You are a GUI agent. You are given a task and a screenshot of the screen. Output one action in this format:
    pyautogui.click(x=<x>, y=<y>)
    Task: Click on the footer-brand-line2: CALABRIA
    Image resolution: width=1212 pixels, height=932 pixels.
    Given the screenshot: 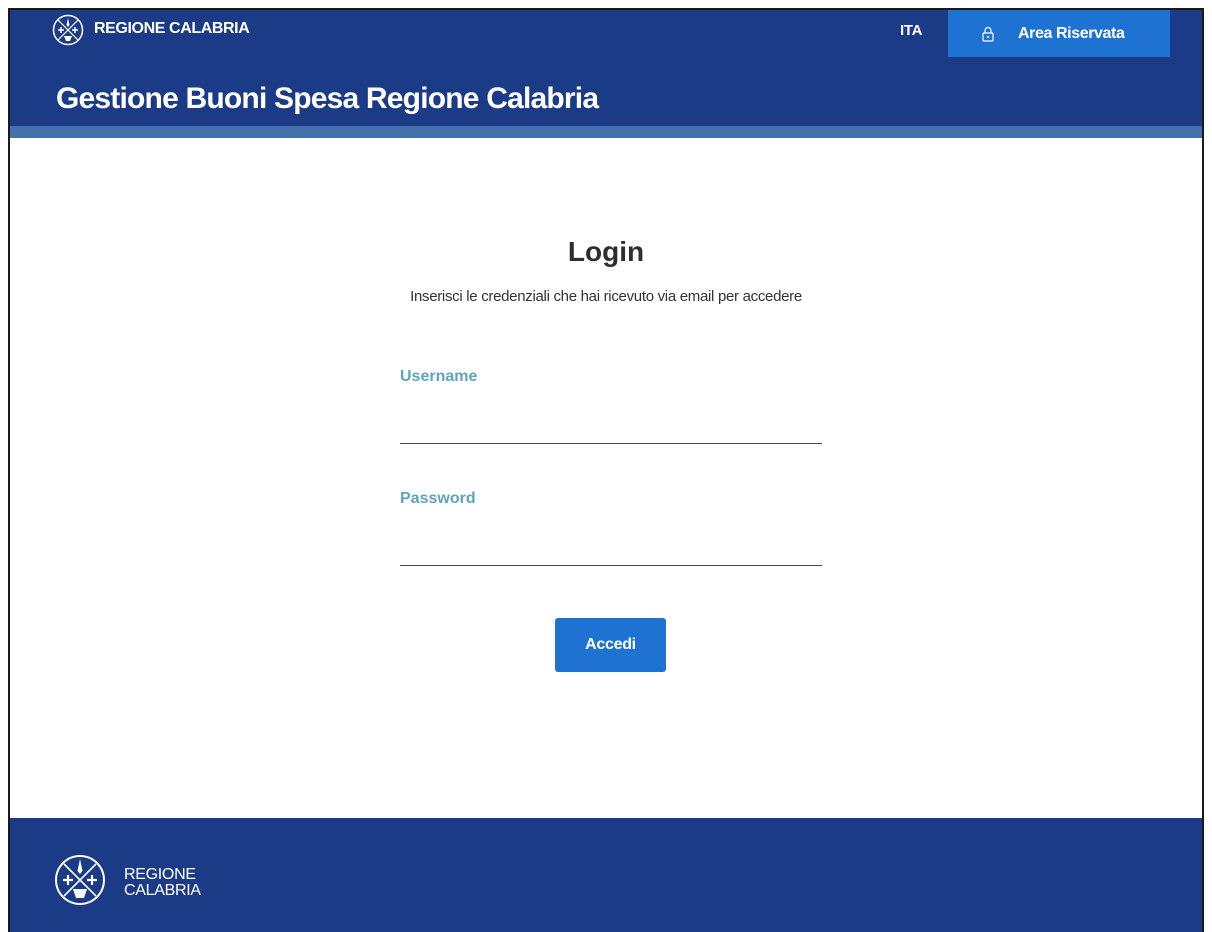 What is the action you would take?
    pyautogui.click(x=162, y=890)
    